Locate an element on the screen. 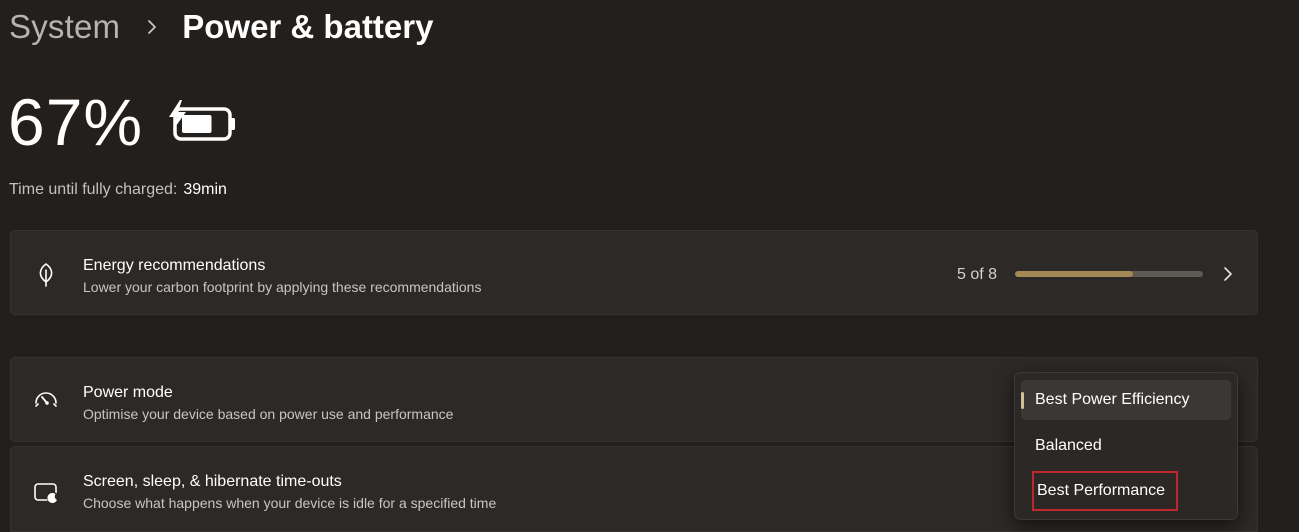 The image size is (1299, 532). option-label: Best Performance is located at coordinates (1101, 490).